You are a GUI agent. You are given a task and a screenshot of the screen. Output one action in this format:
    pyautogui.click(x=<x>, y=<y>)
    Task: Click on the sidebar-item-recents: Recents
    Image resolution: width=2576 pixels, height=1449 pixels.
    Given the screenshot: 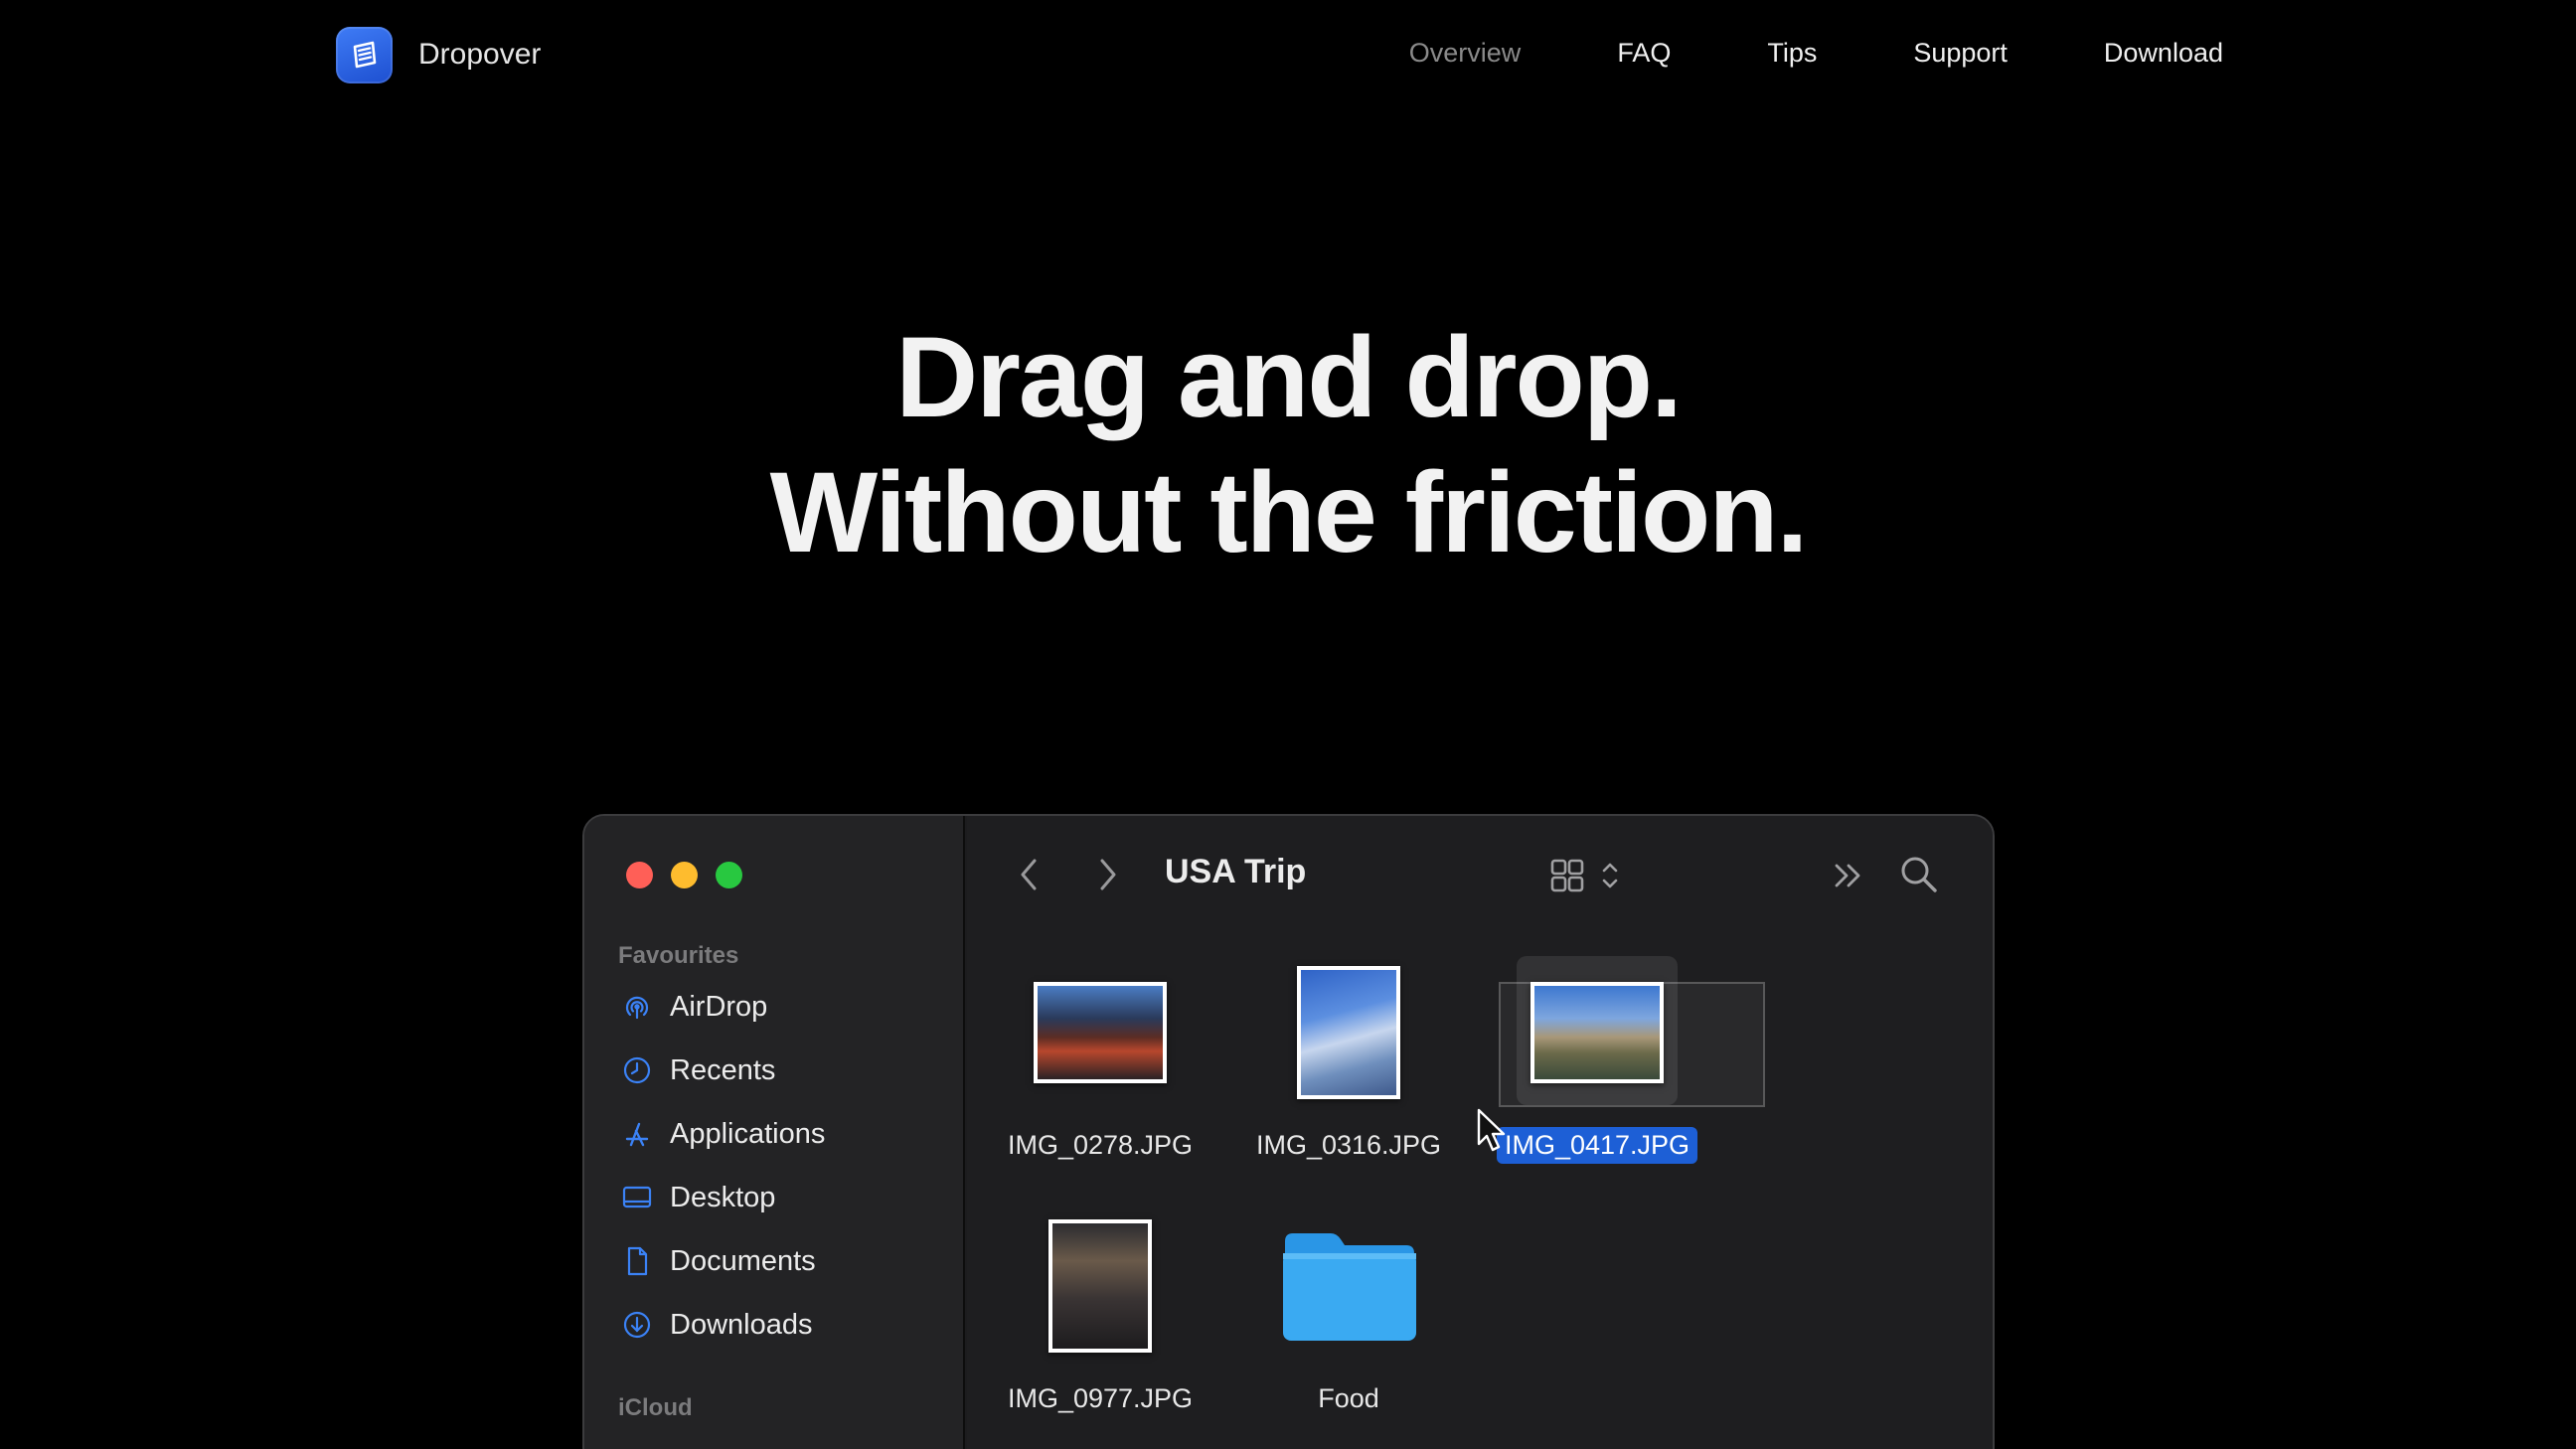 What is the action you would take?
    pyautogui.click(x=696, y=1070)
    